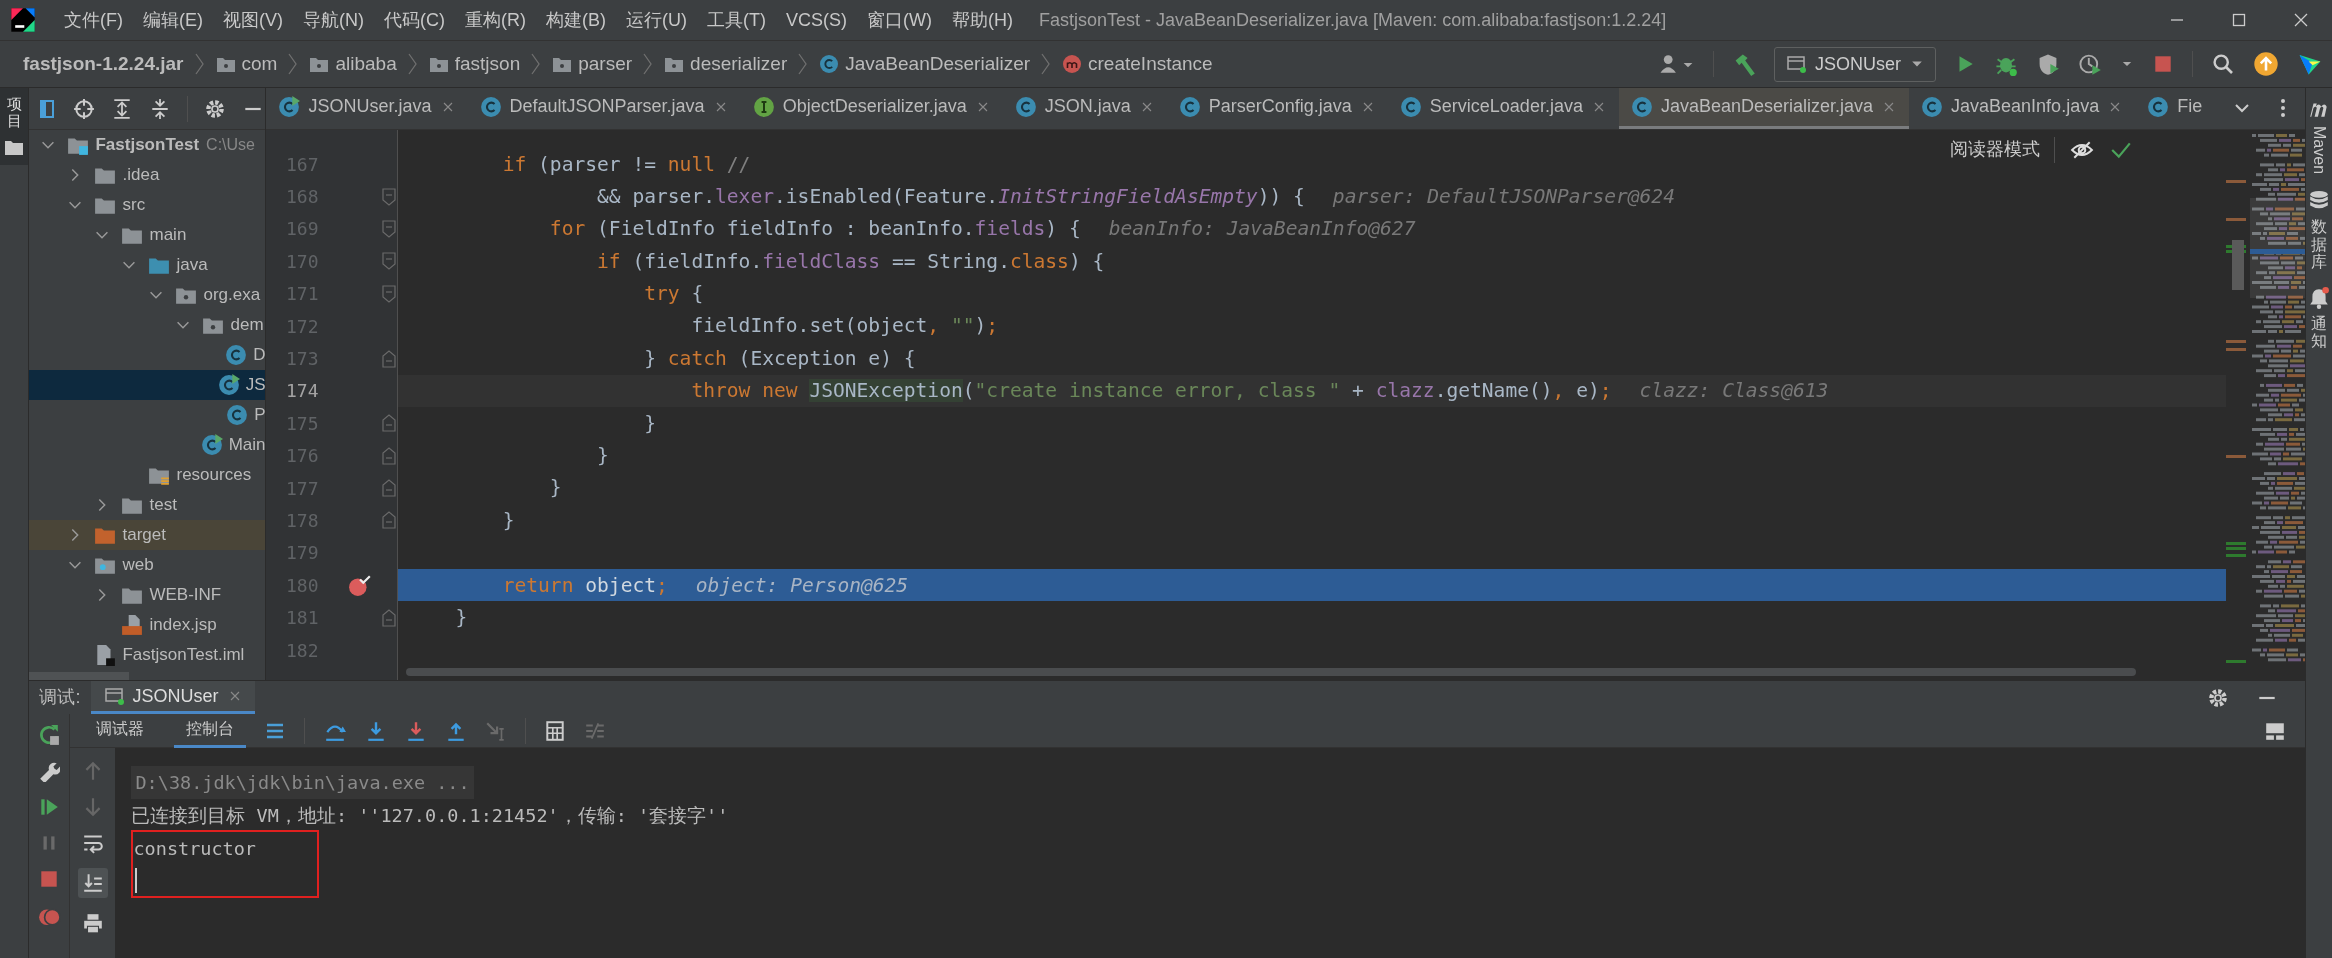 This screenshot has height=958, width=2332. I want to click on tree-item: target, so click(147, 535).